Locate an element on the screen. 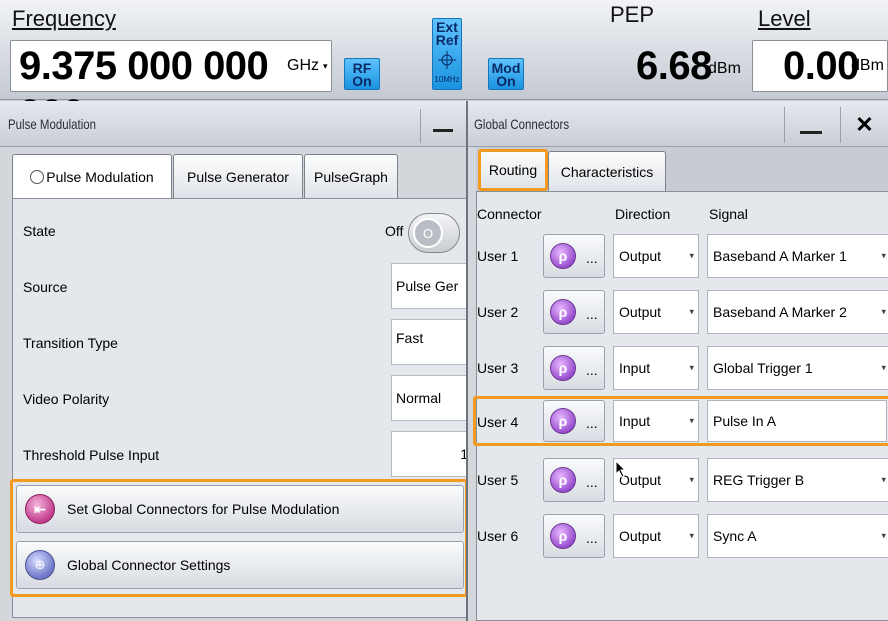  reference-clock-icon is located at coordinates (447, 60).